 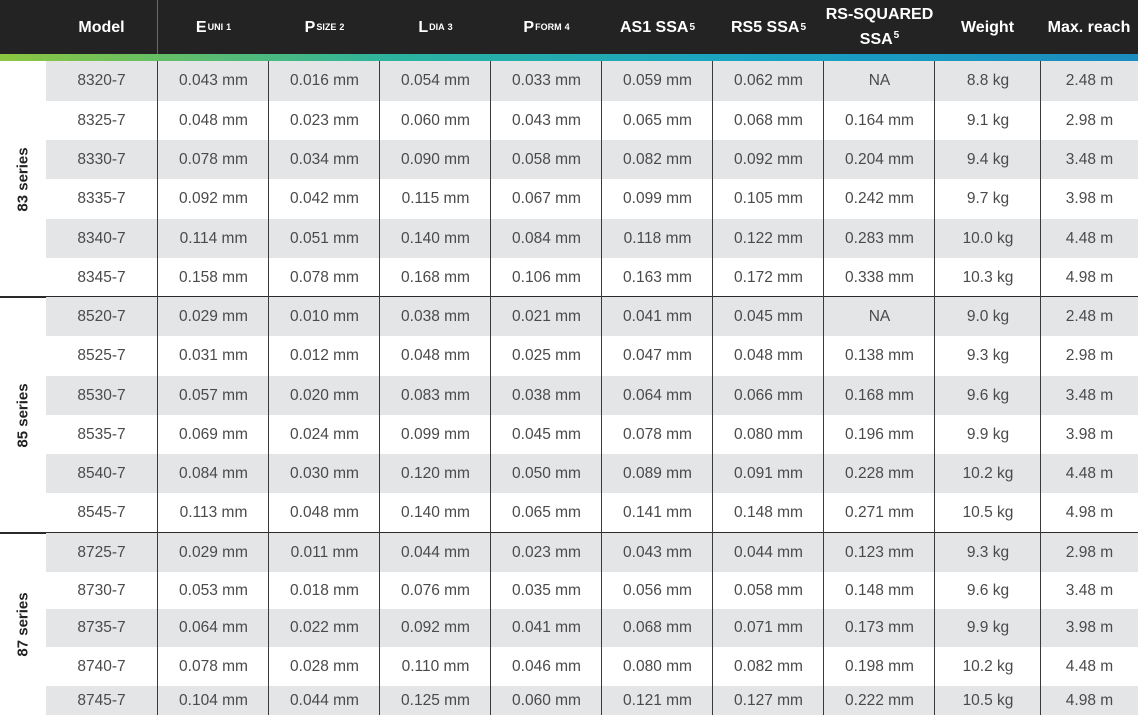 What do you see at coordinates (23, 624) in the screenshot?
I see `series-label: 87 series` at bounding box center [23, 624].